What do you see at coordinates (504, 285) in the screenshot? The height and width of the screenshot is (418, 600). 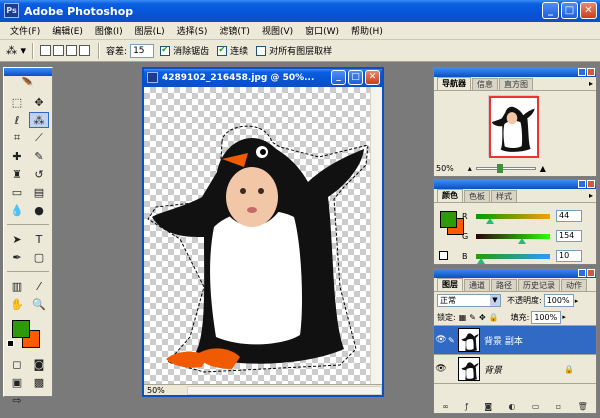 I see `tab-paths: 路径` at bounding box center [504, 285].